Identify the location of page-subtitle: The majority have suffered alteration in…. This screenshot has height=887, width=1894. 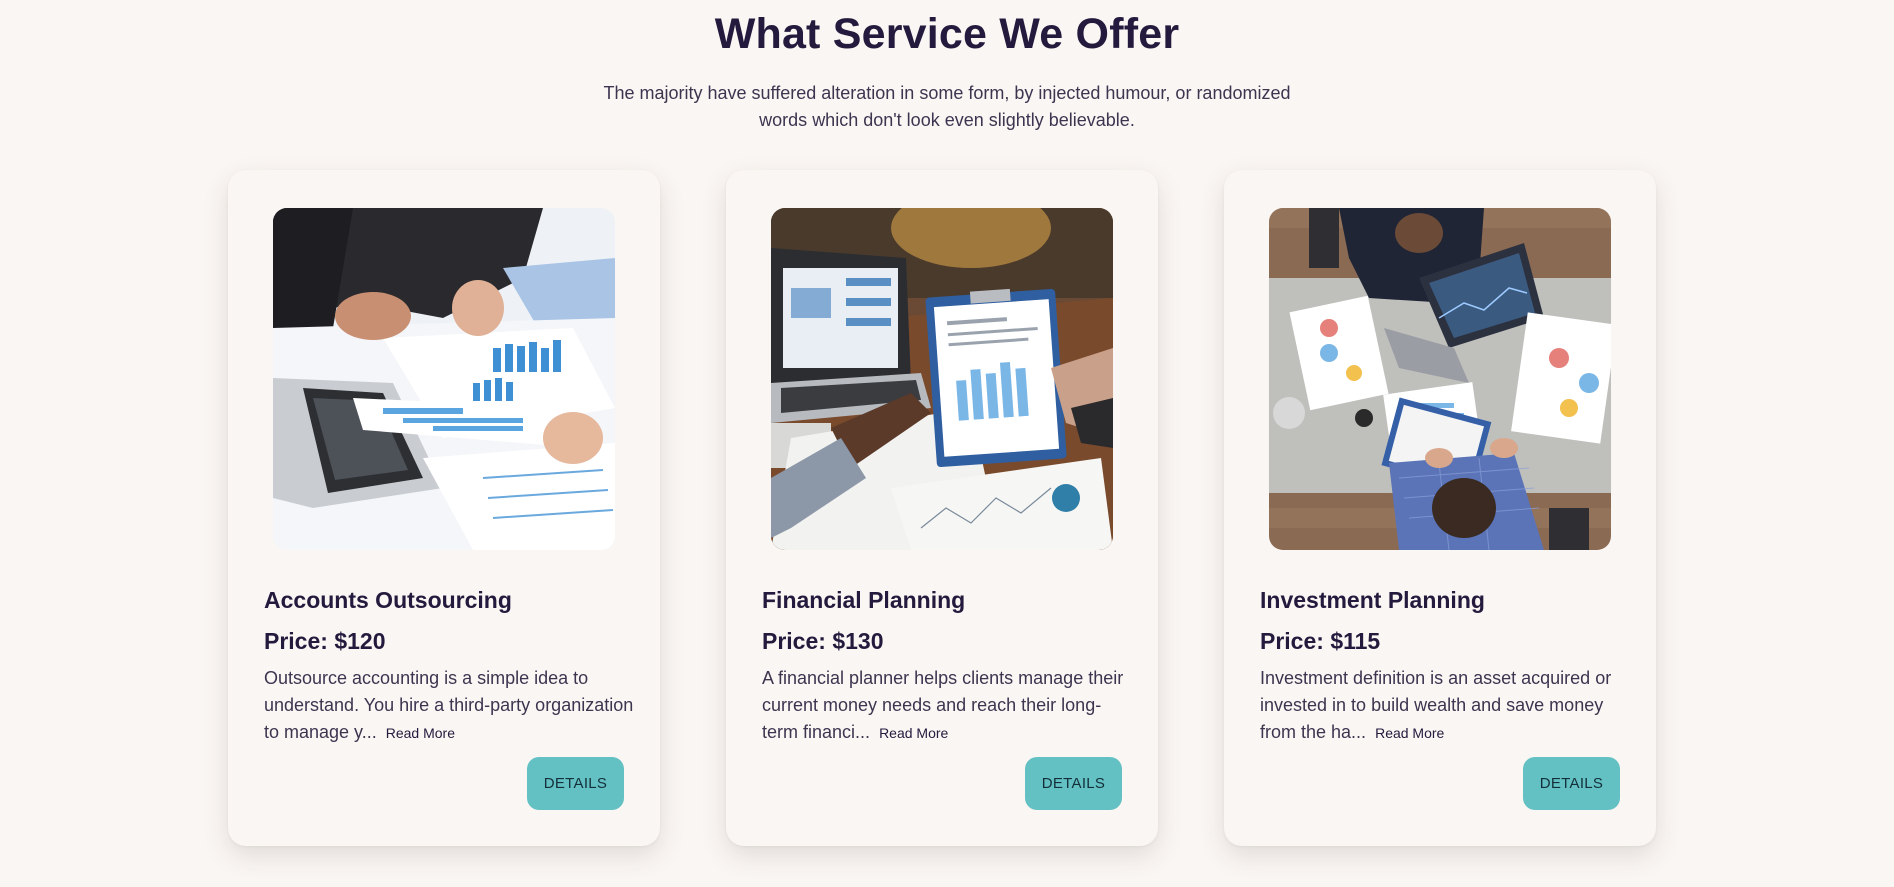
(947, 106).